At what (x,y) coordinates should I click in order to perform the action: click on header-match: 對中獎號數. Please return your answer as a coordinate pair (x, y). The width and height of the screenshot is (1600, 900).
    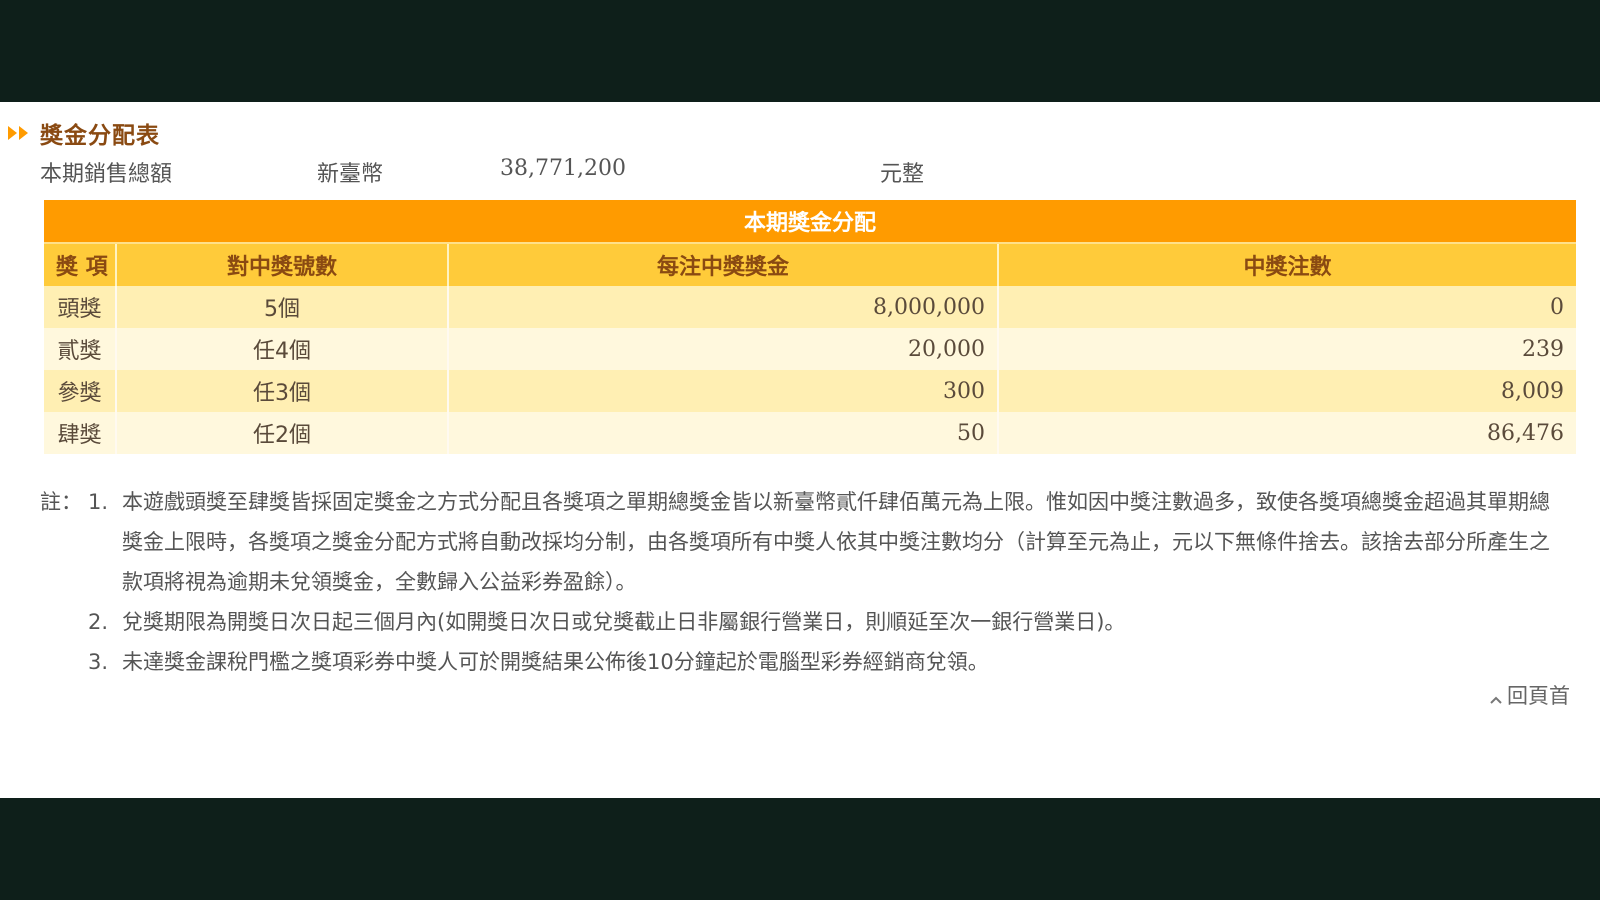
    Looking at the image, I should click on (282, 264).